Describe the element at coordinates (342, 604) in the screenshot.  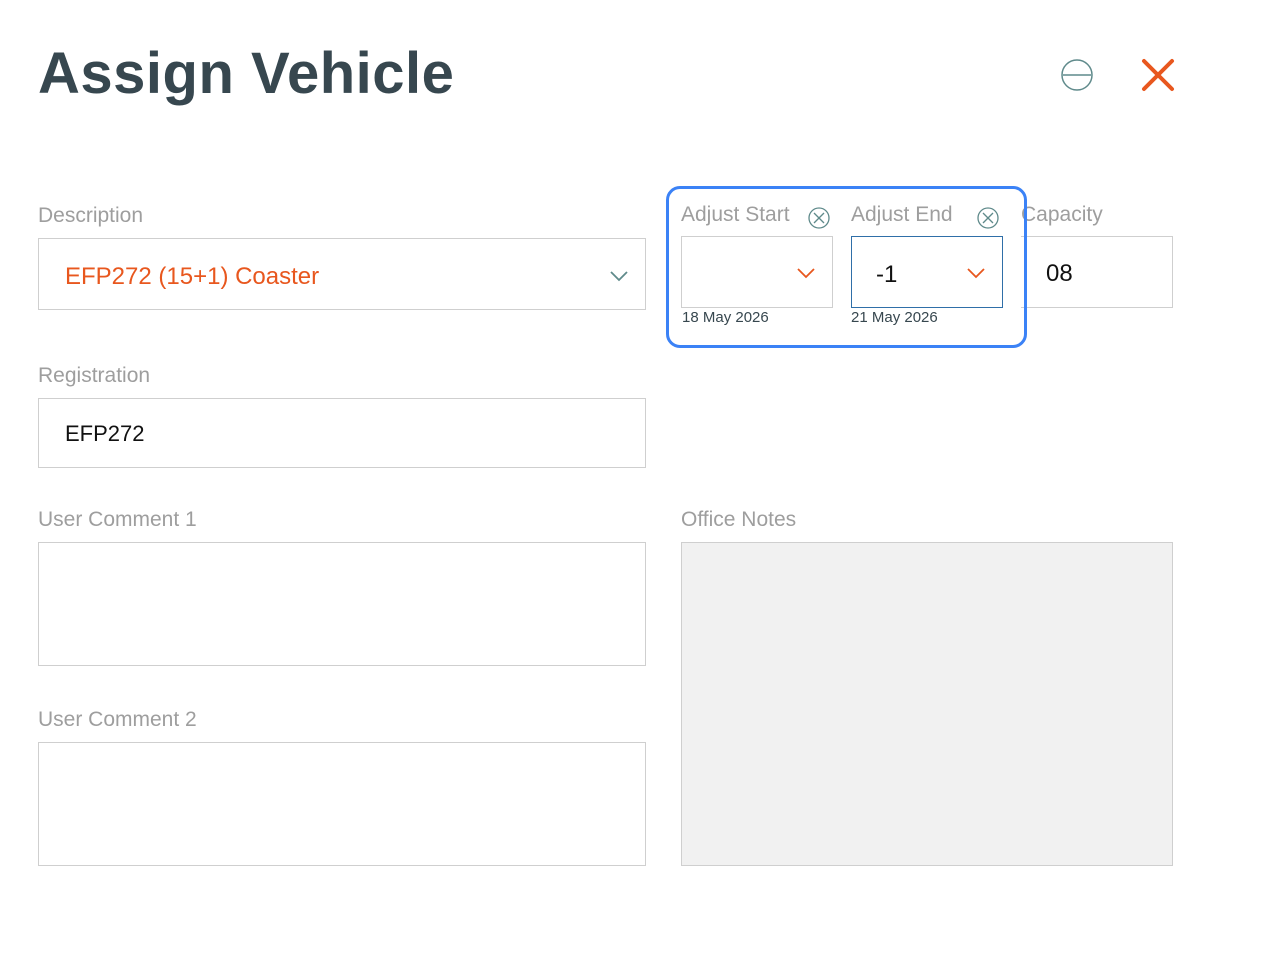
I see `user-comment-1-textarea` at that location.